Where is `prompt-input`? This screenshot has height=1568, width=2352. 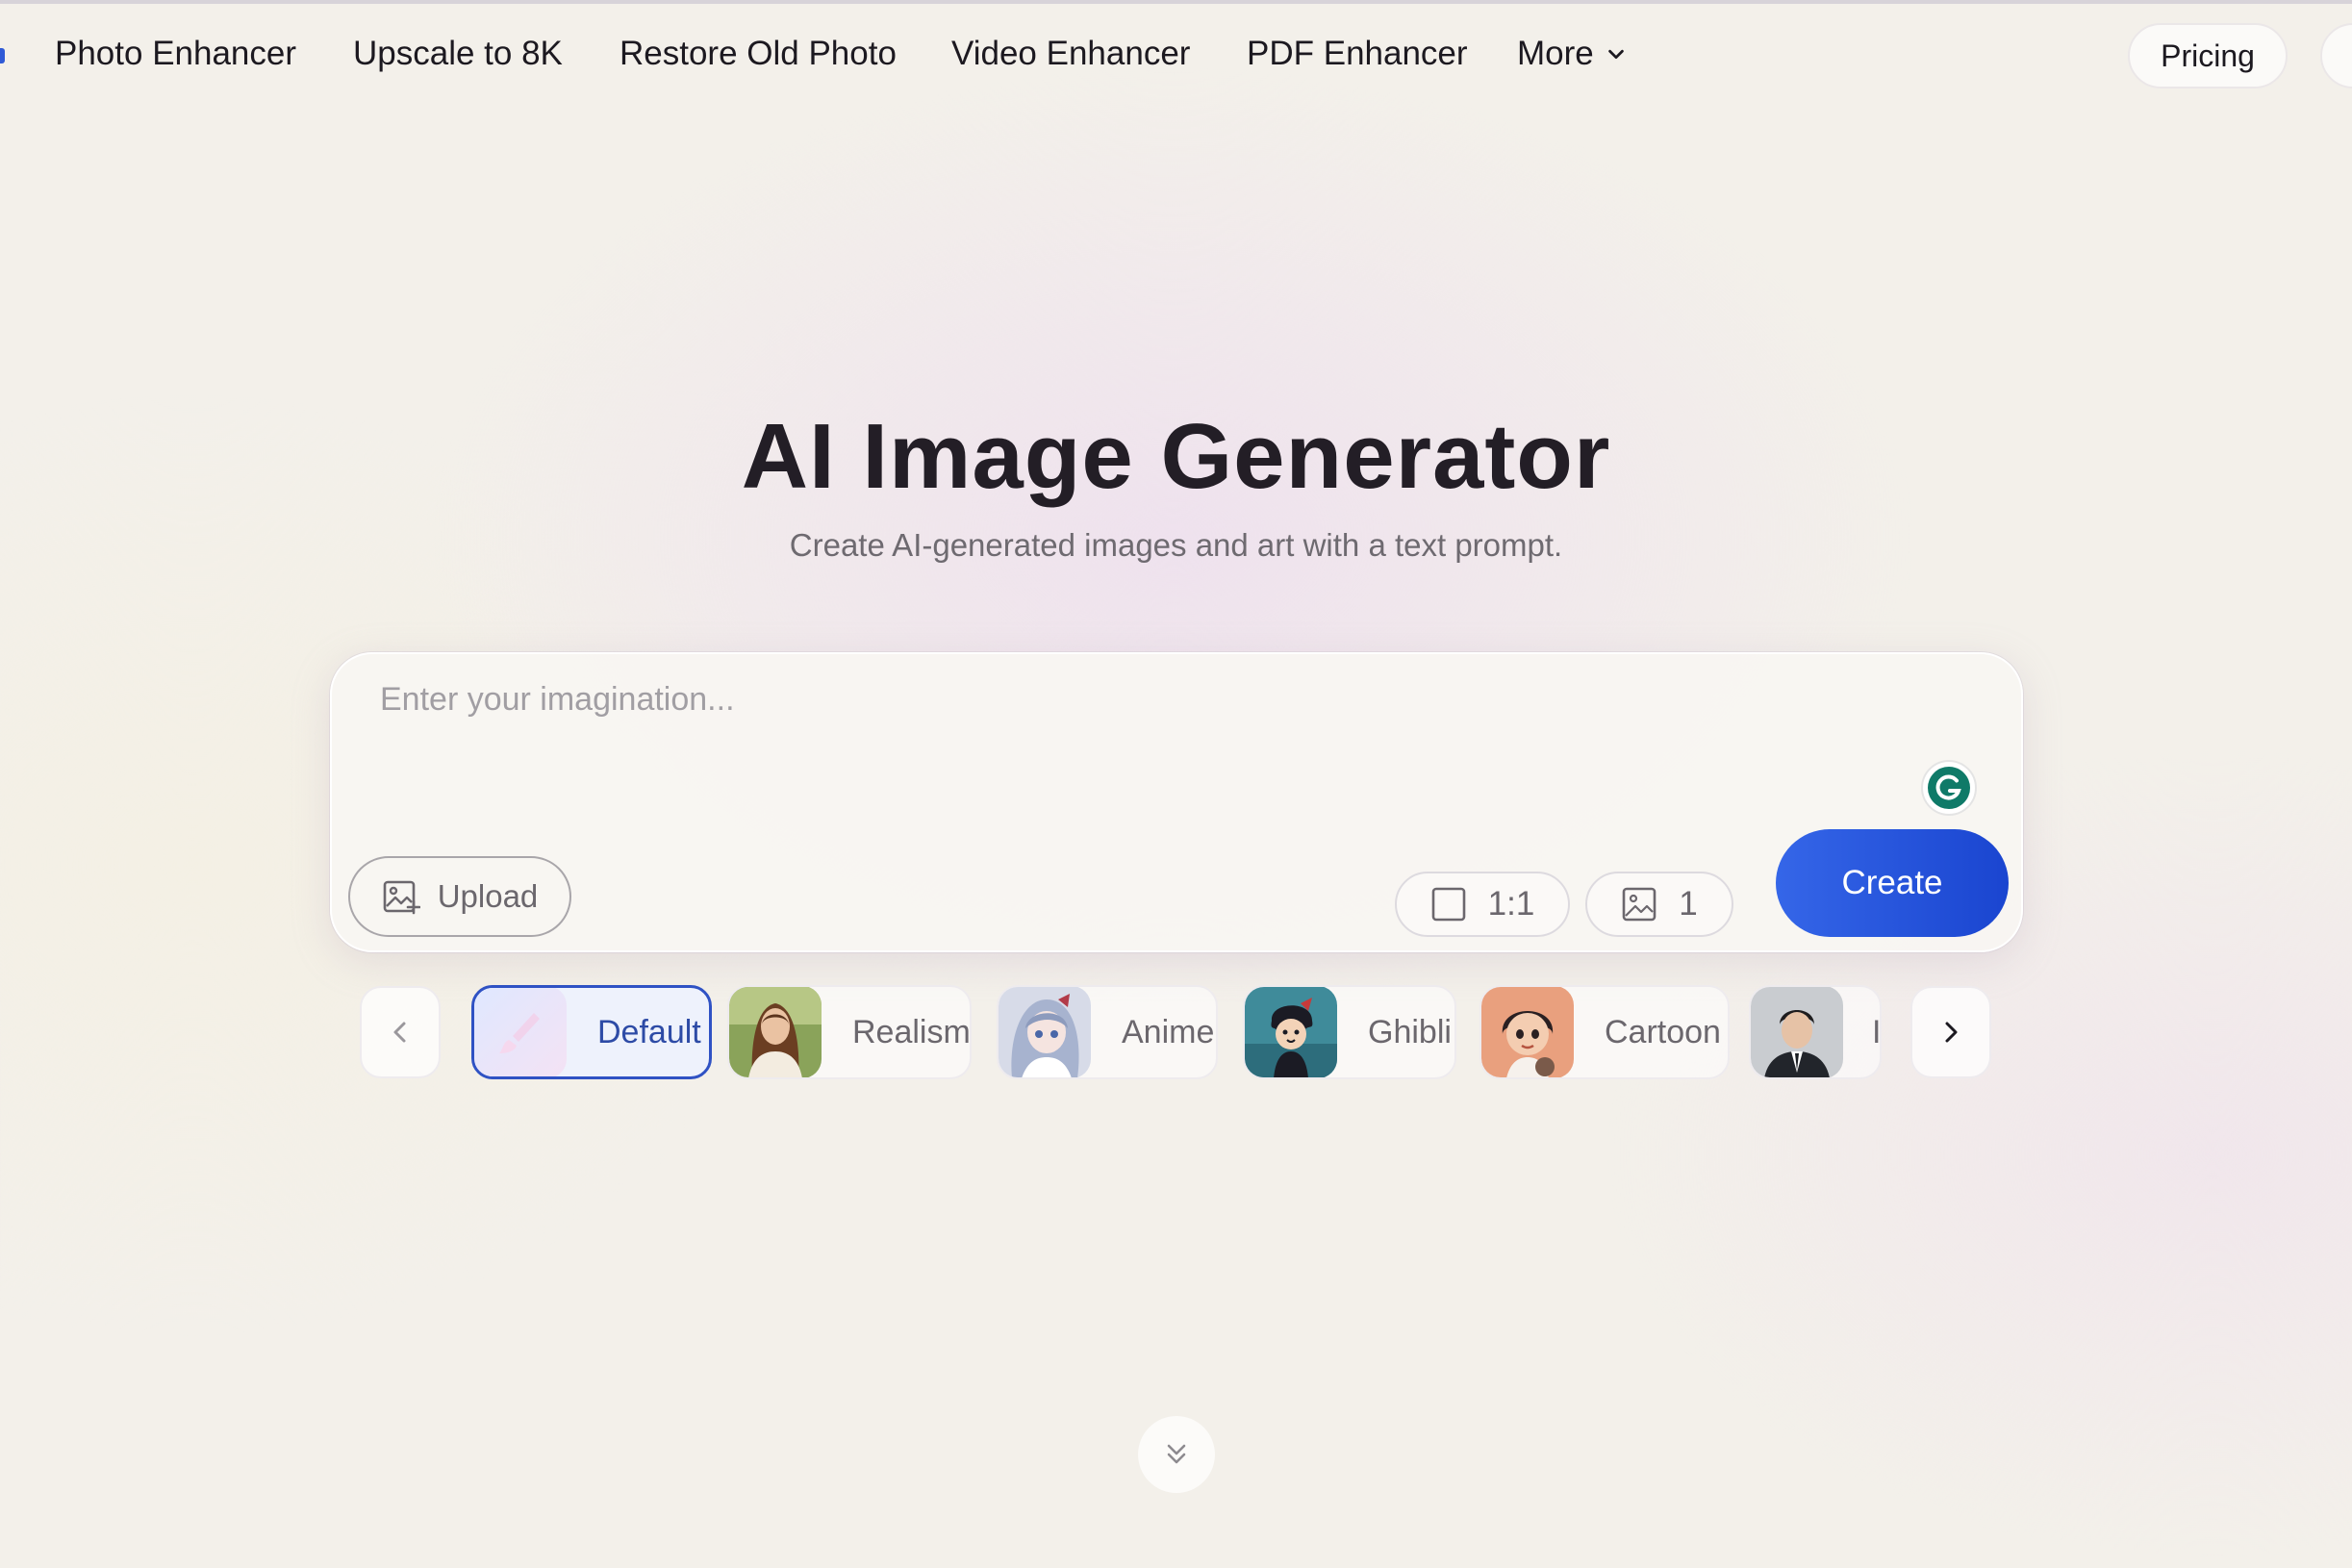
prompt-input is located at coordinates (1149, 739).